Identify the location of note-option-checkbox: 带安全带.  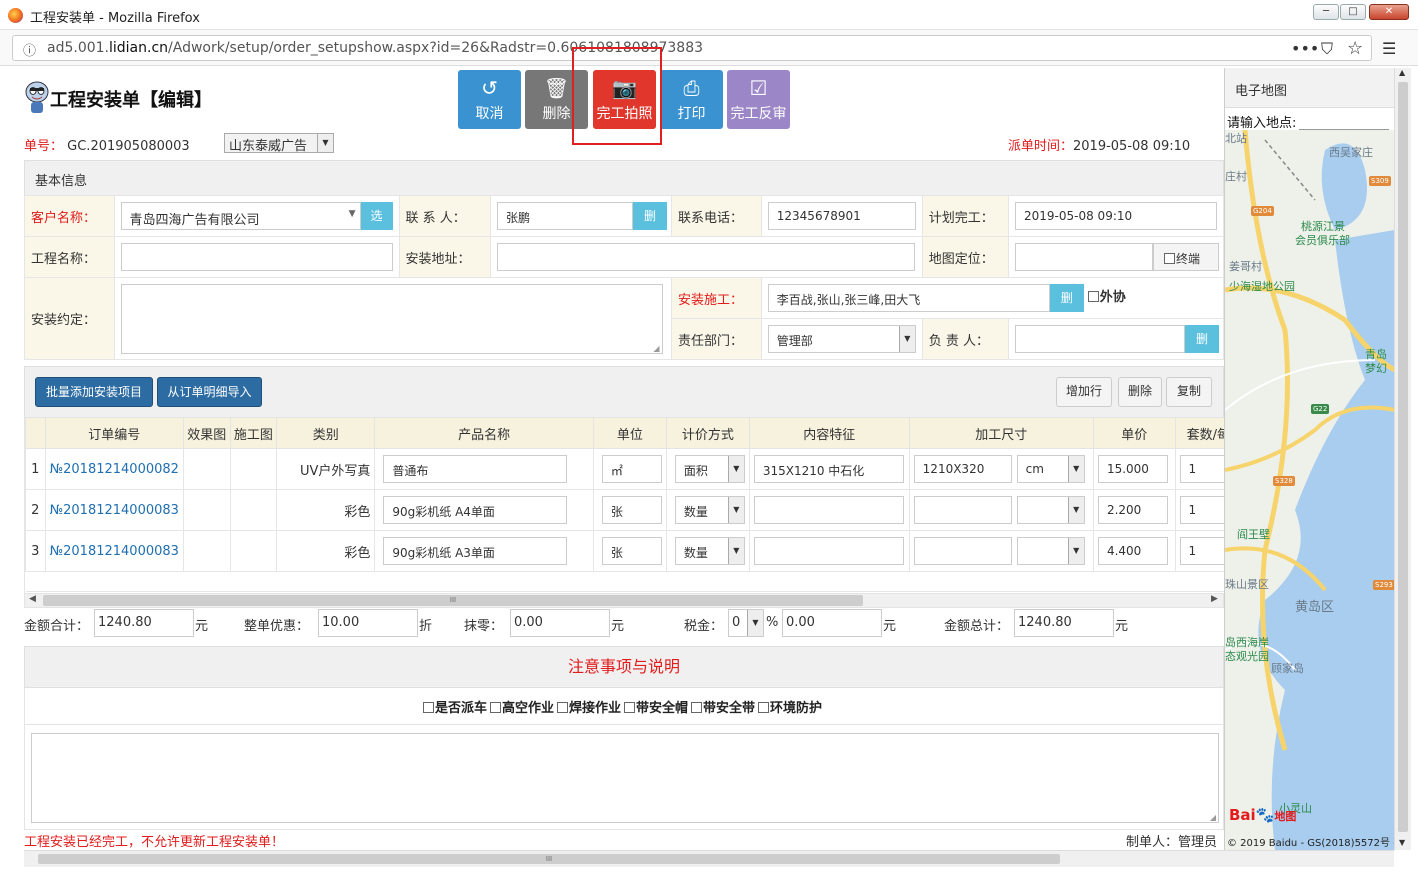
(723, 708).